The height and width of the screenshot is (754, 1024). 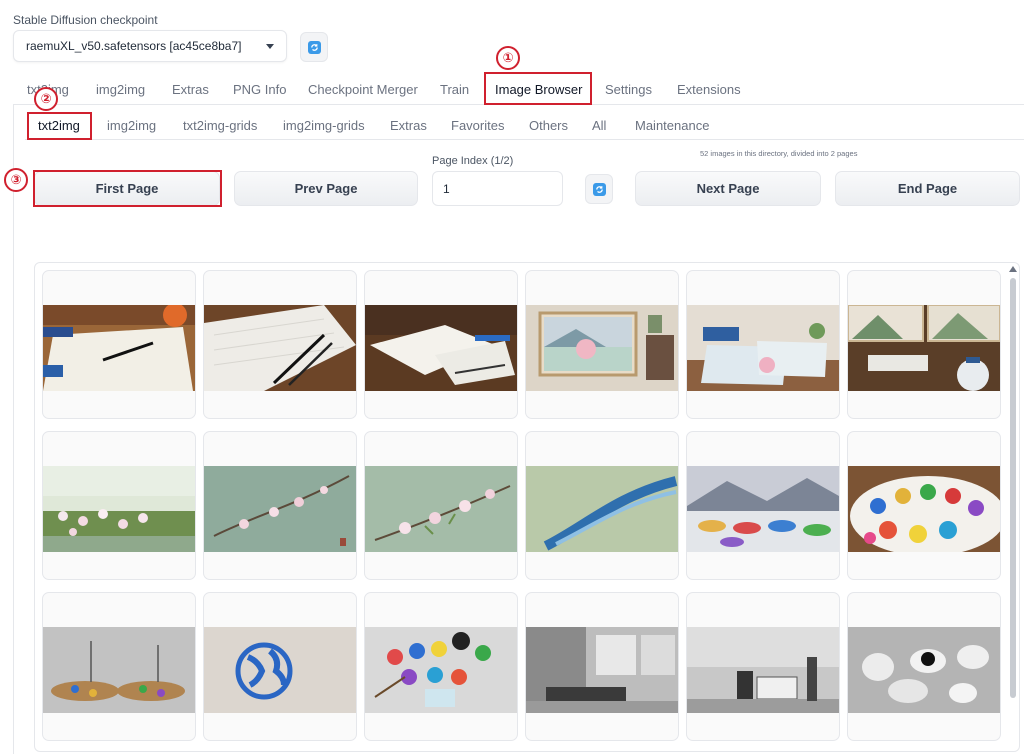 I want to click on subtab-maintenance: Maintenance, so click(x=672, y=126).